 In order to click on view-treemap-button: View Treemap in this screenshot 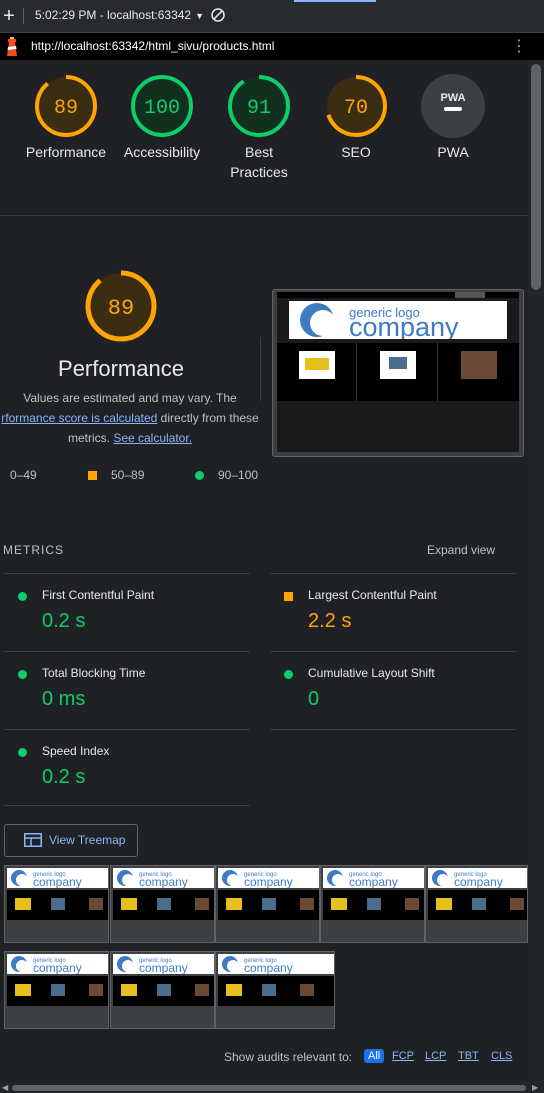, I will do `click(71, 840)`.